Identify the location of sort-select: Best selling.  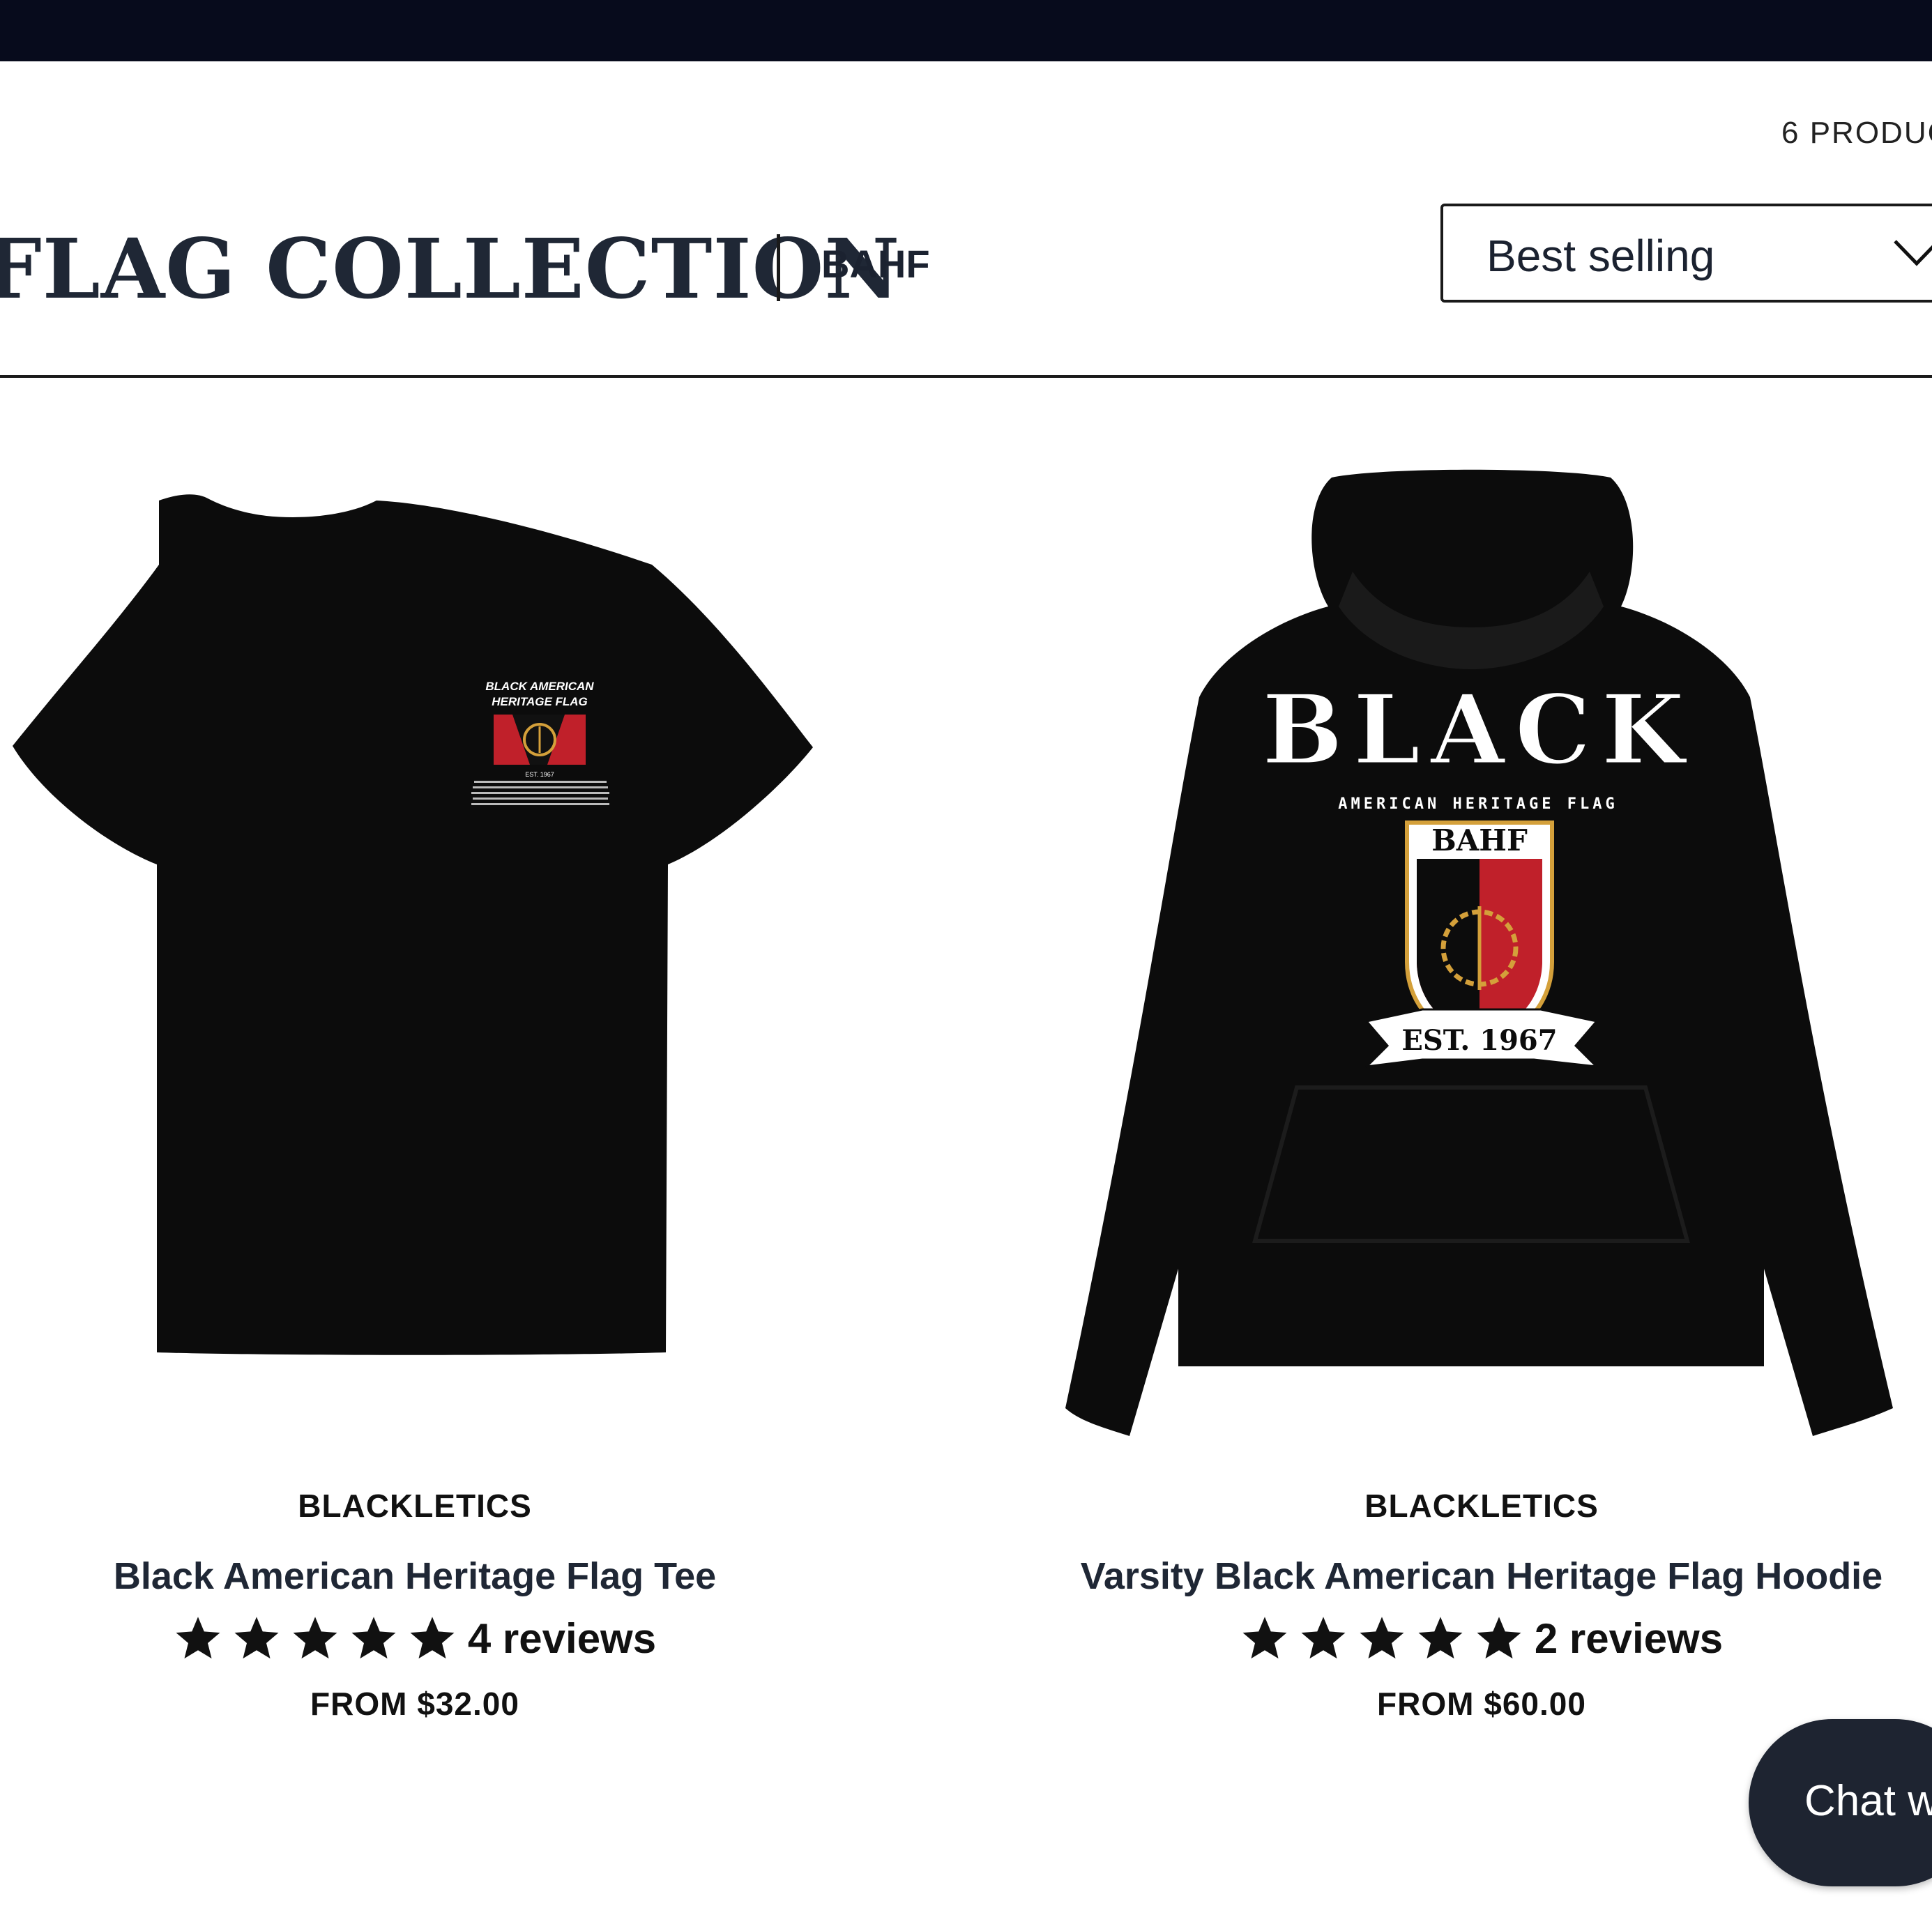
(1686, 253).